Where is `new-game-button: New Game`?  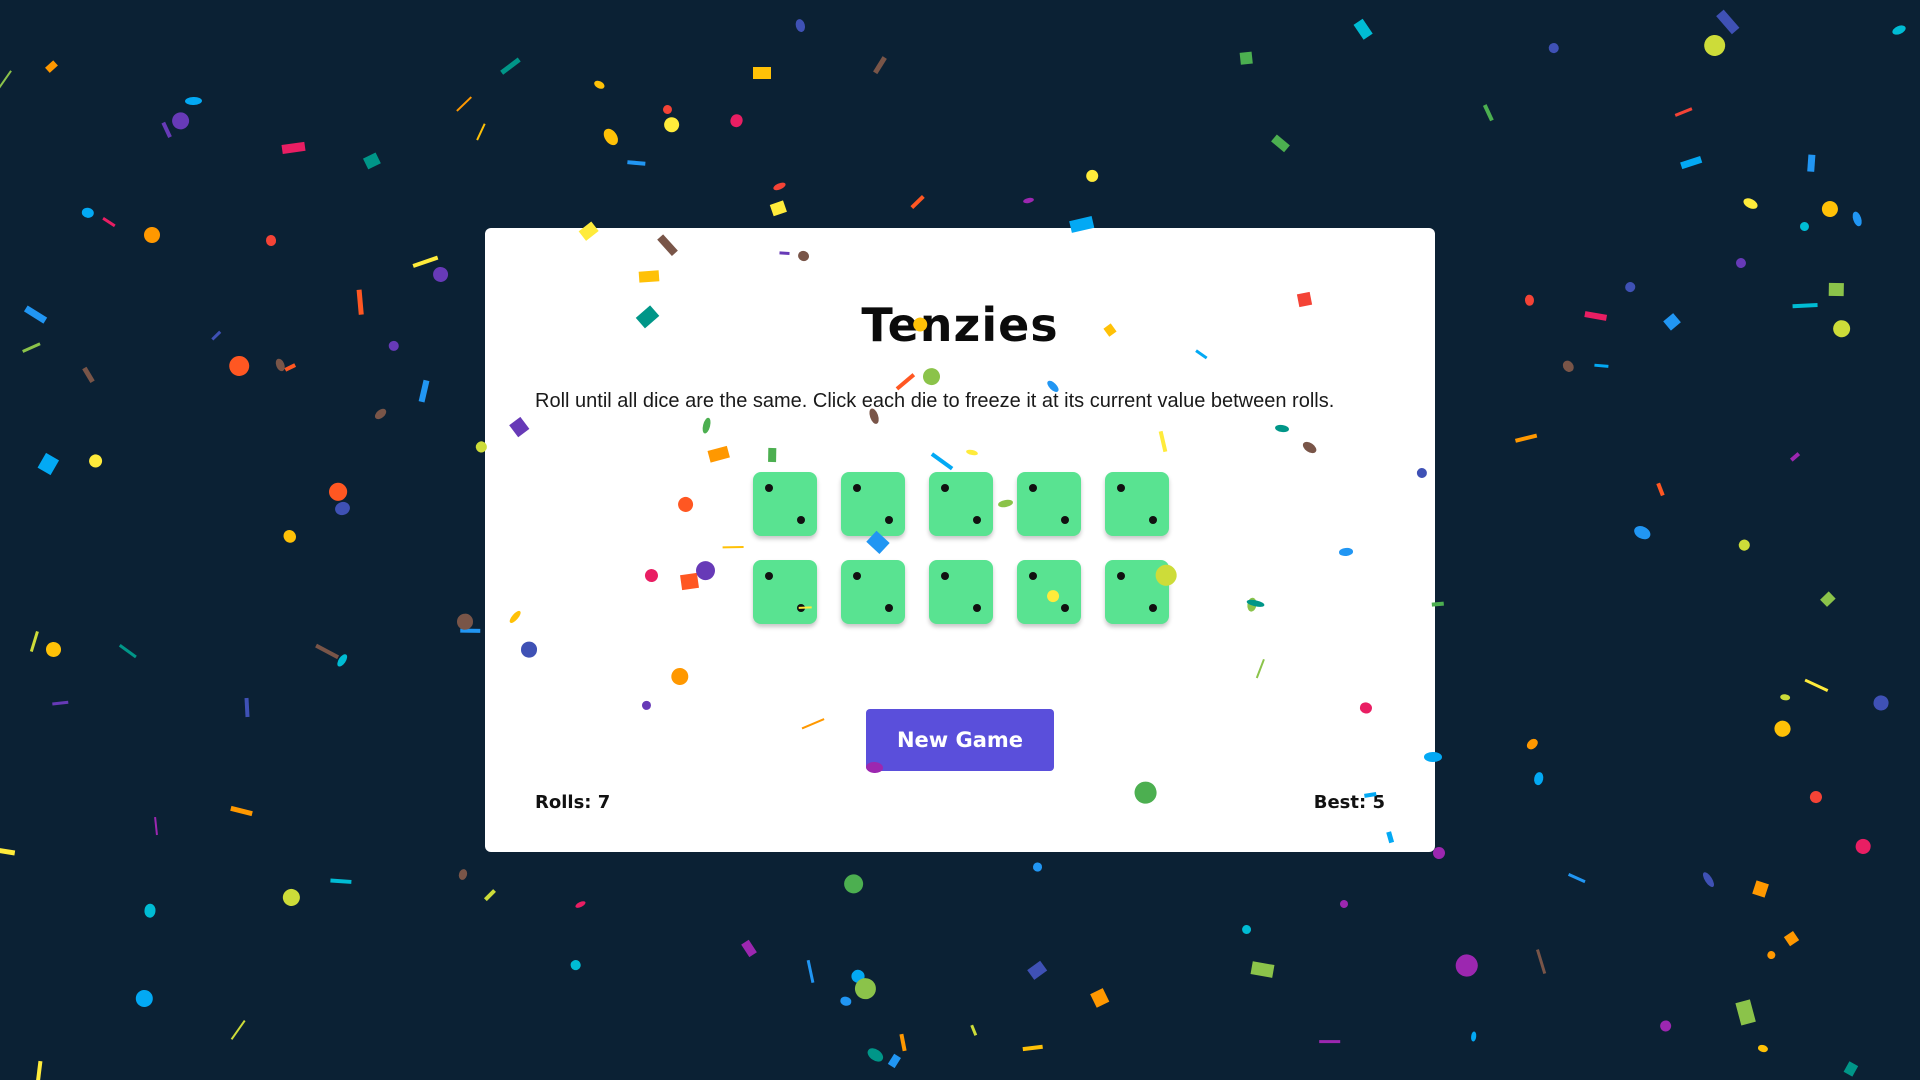
new-game-button: New Game is located at coordinates (960, 740).